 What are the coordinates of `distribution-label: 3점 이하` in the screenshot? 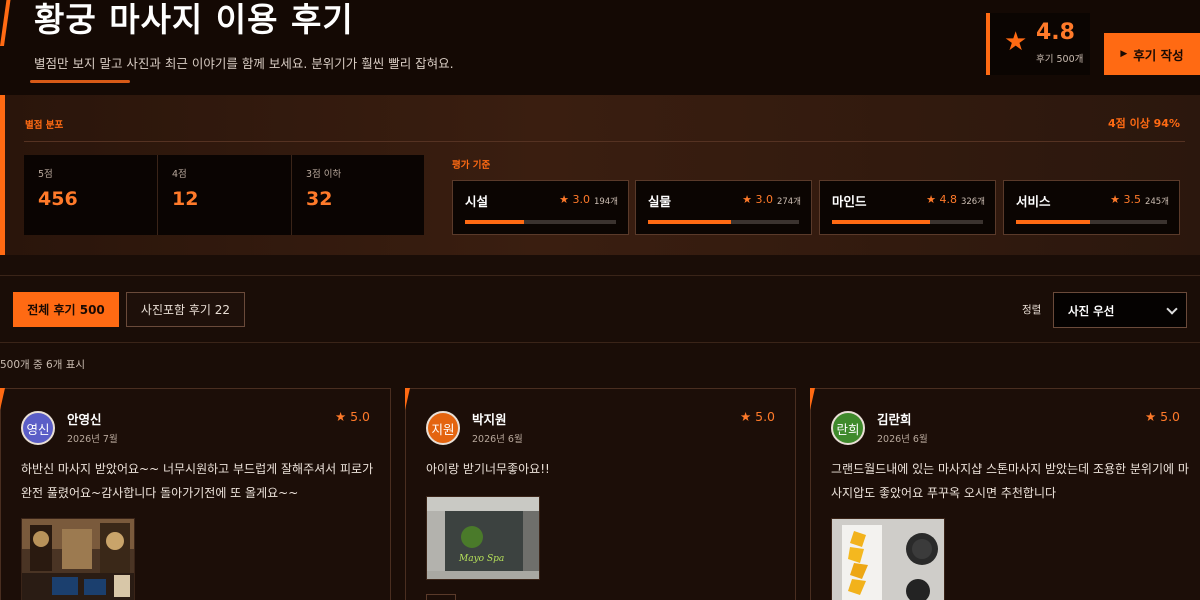 It's located at (324, 174).